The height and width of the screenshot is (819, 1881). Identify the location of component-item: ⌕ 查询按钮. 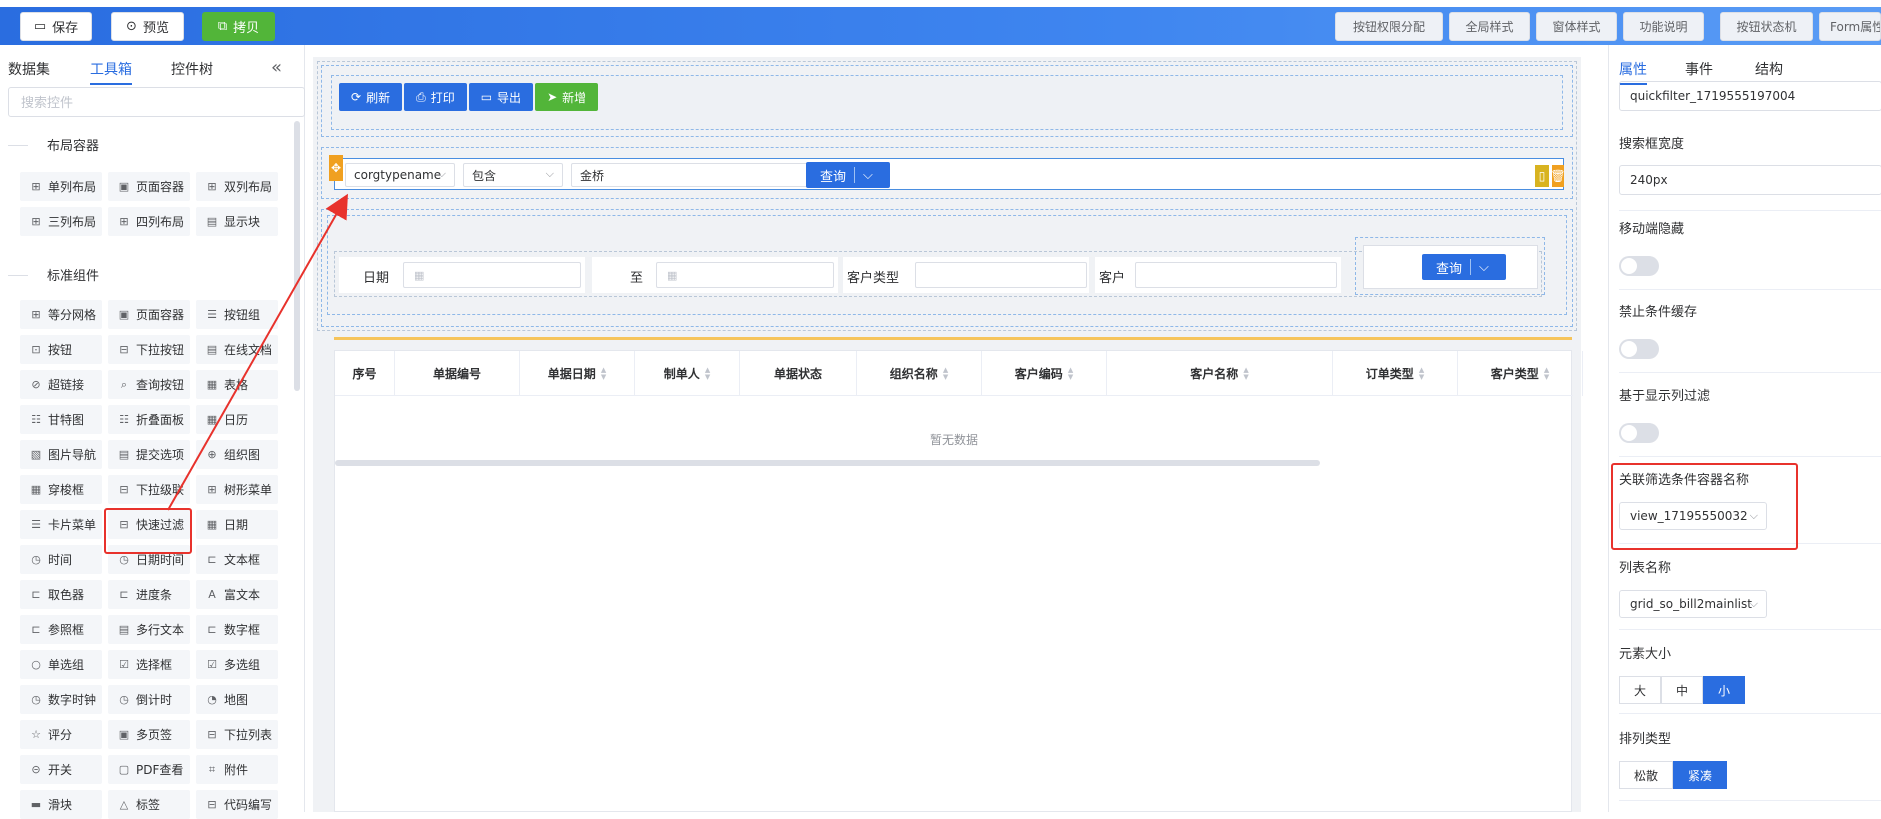
(149, 384).